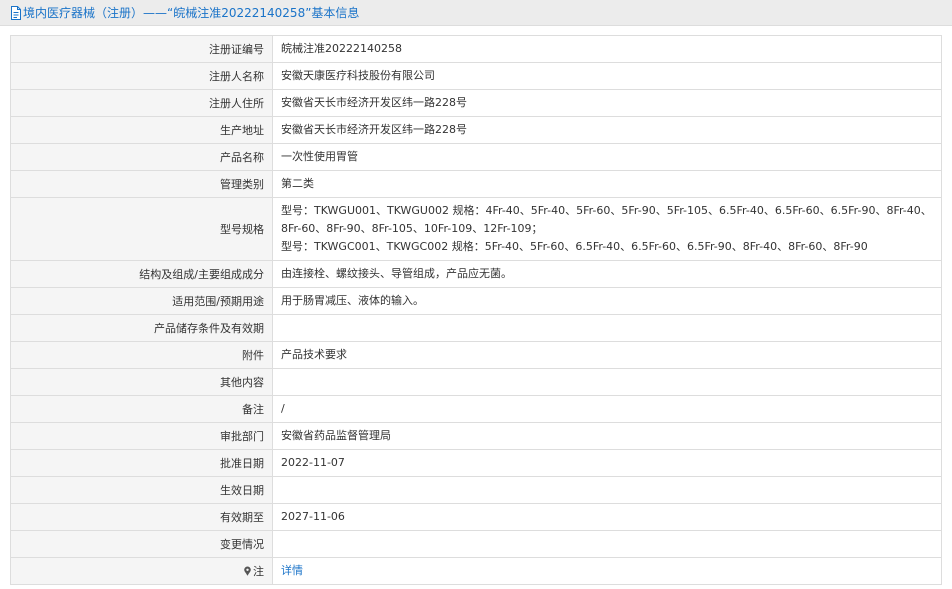 Image resolution: width=952 pixels, height=589 pixels. What do you see at coordinates (141, 130) in the screenshot?
I see `row-label: 生产地址` at bounding box center [141, 130].